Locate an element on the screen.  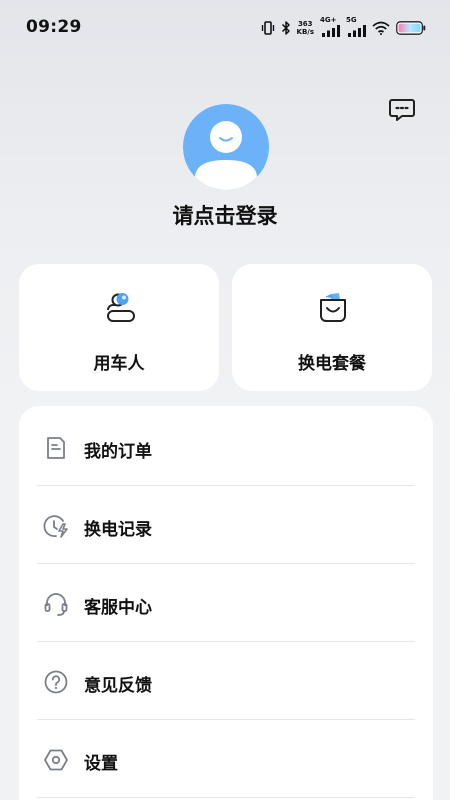
battery-icon is located at coordinates (411, 28).